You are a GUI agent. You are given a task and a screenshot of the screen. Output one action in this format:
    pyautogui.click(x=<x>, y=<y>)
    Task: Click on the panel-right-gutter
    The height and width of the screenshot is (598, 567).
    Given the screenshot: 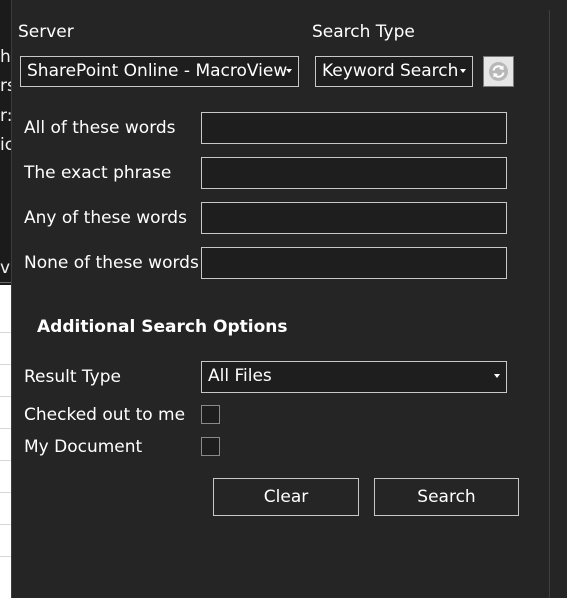 What is the action you would take?
    pyautogui.click(x=558, y=304)
    